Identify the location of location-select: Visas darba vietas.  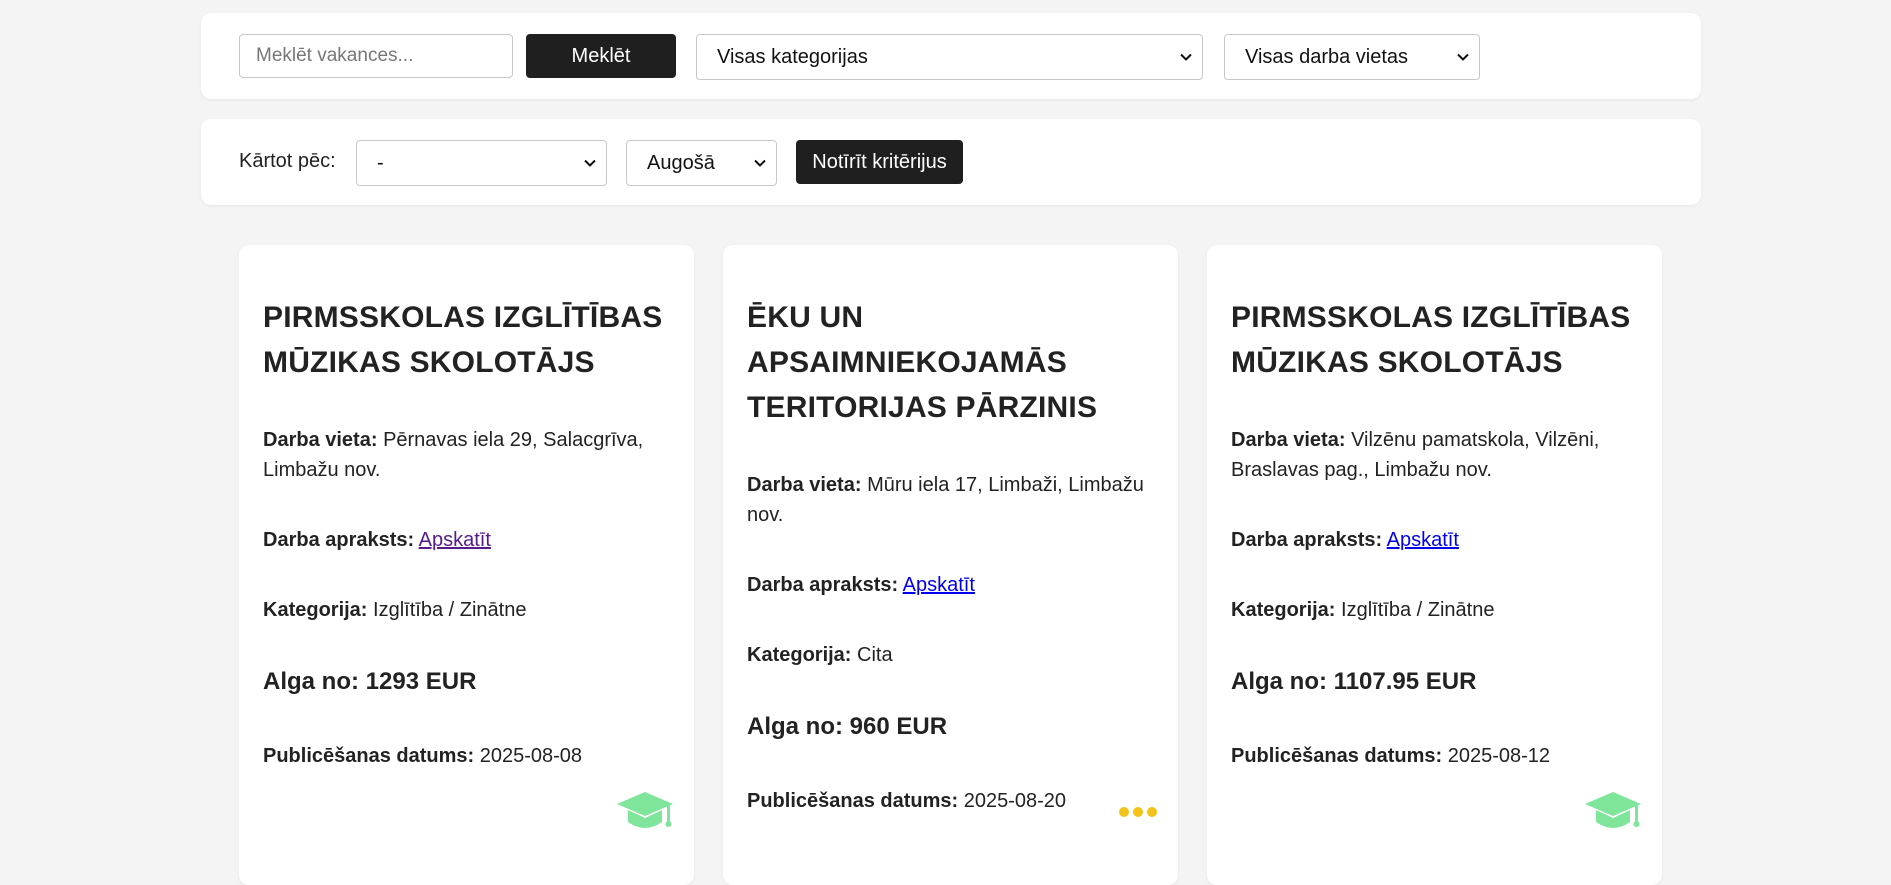
(1352, 57).